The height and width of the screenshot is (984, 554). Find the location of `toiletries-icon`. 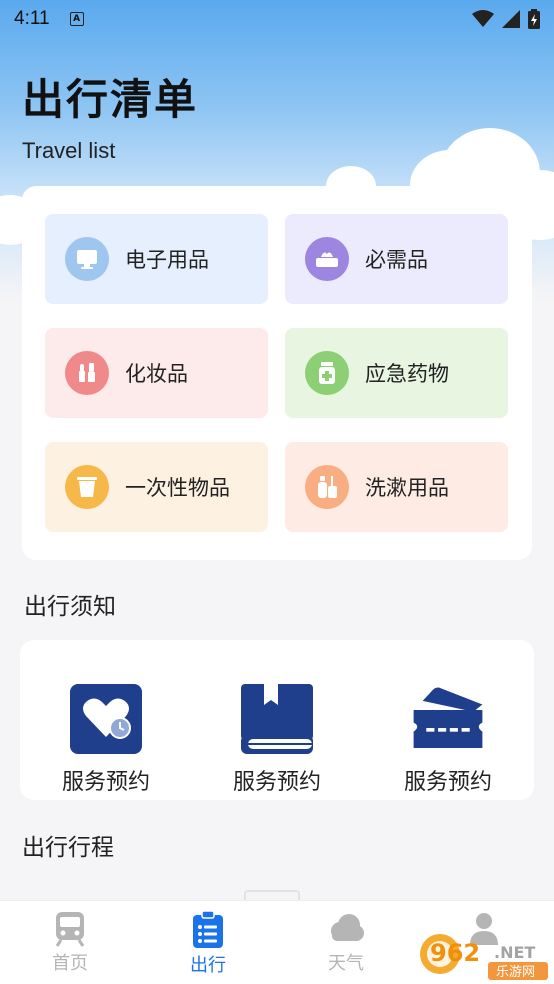

toiletries-icon is located at coordinates (327, 487).